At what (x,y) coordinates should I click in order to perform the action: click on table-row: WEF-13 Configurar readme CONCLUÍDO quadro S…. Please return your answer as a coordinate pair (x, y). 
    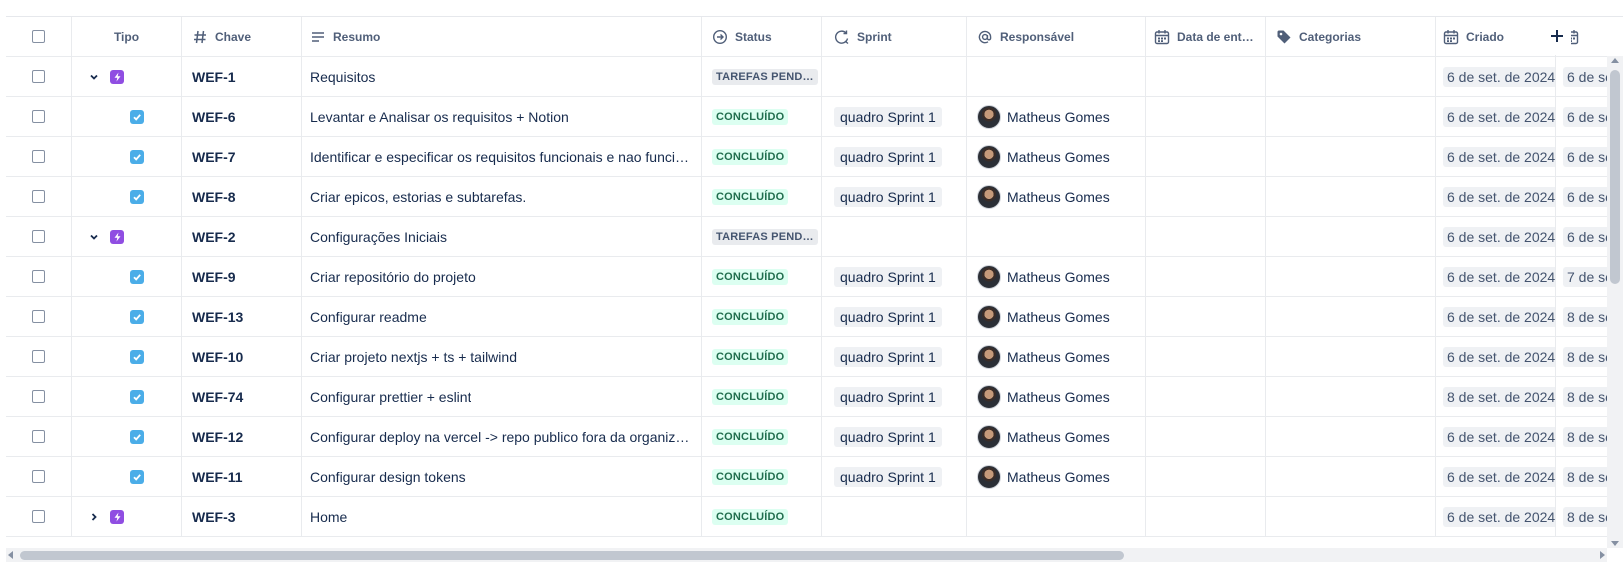
    Looking at the image, I should click on (814, 317).